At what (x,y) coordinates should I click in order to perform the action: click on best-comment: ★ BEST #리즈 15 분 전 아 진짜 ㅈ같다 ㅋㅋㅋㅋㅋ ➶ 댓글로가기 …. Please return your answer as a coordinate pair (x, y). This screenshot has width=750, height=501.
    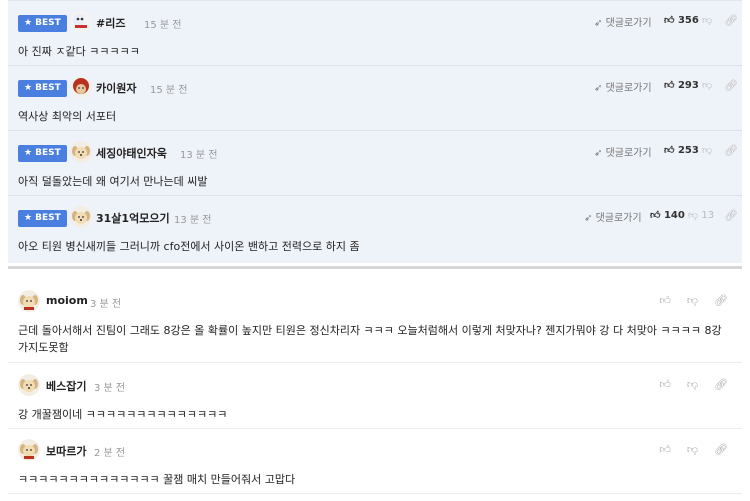
    Looking at the image, I should click on (375, 33).